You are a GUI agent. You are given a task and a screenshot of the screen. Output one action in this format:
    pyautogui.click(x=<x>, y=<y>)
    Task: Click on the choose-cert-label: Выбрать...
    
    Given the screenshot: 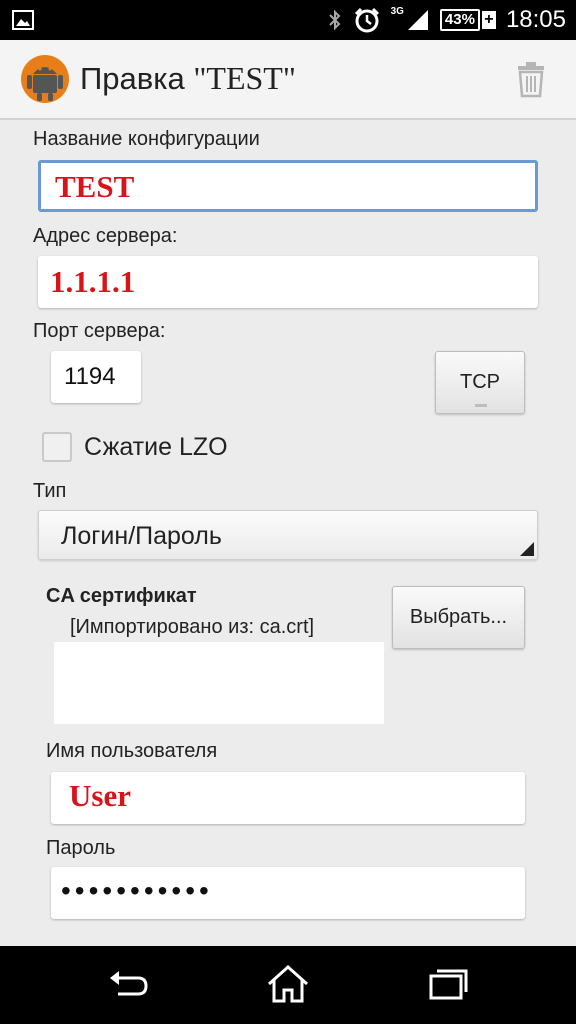 What is the action you would take?
    pyautogui.click(x=458, y=617)
    